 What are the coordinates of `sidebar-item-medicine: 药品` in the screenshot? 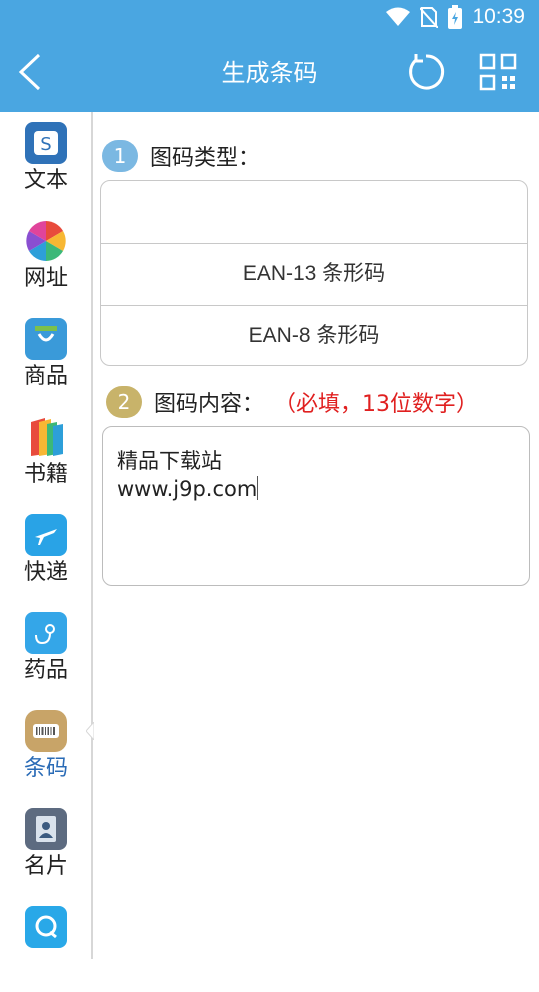 It's located at (46, 650).